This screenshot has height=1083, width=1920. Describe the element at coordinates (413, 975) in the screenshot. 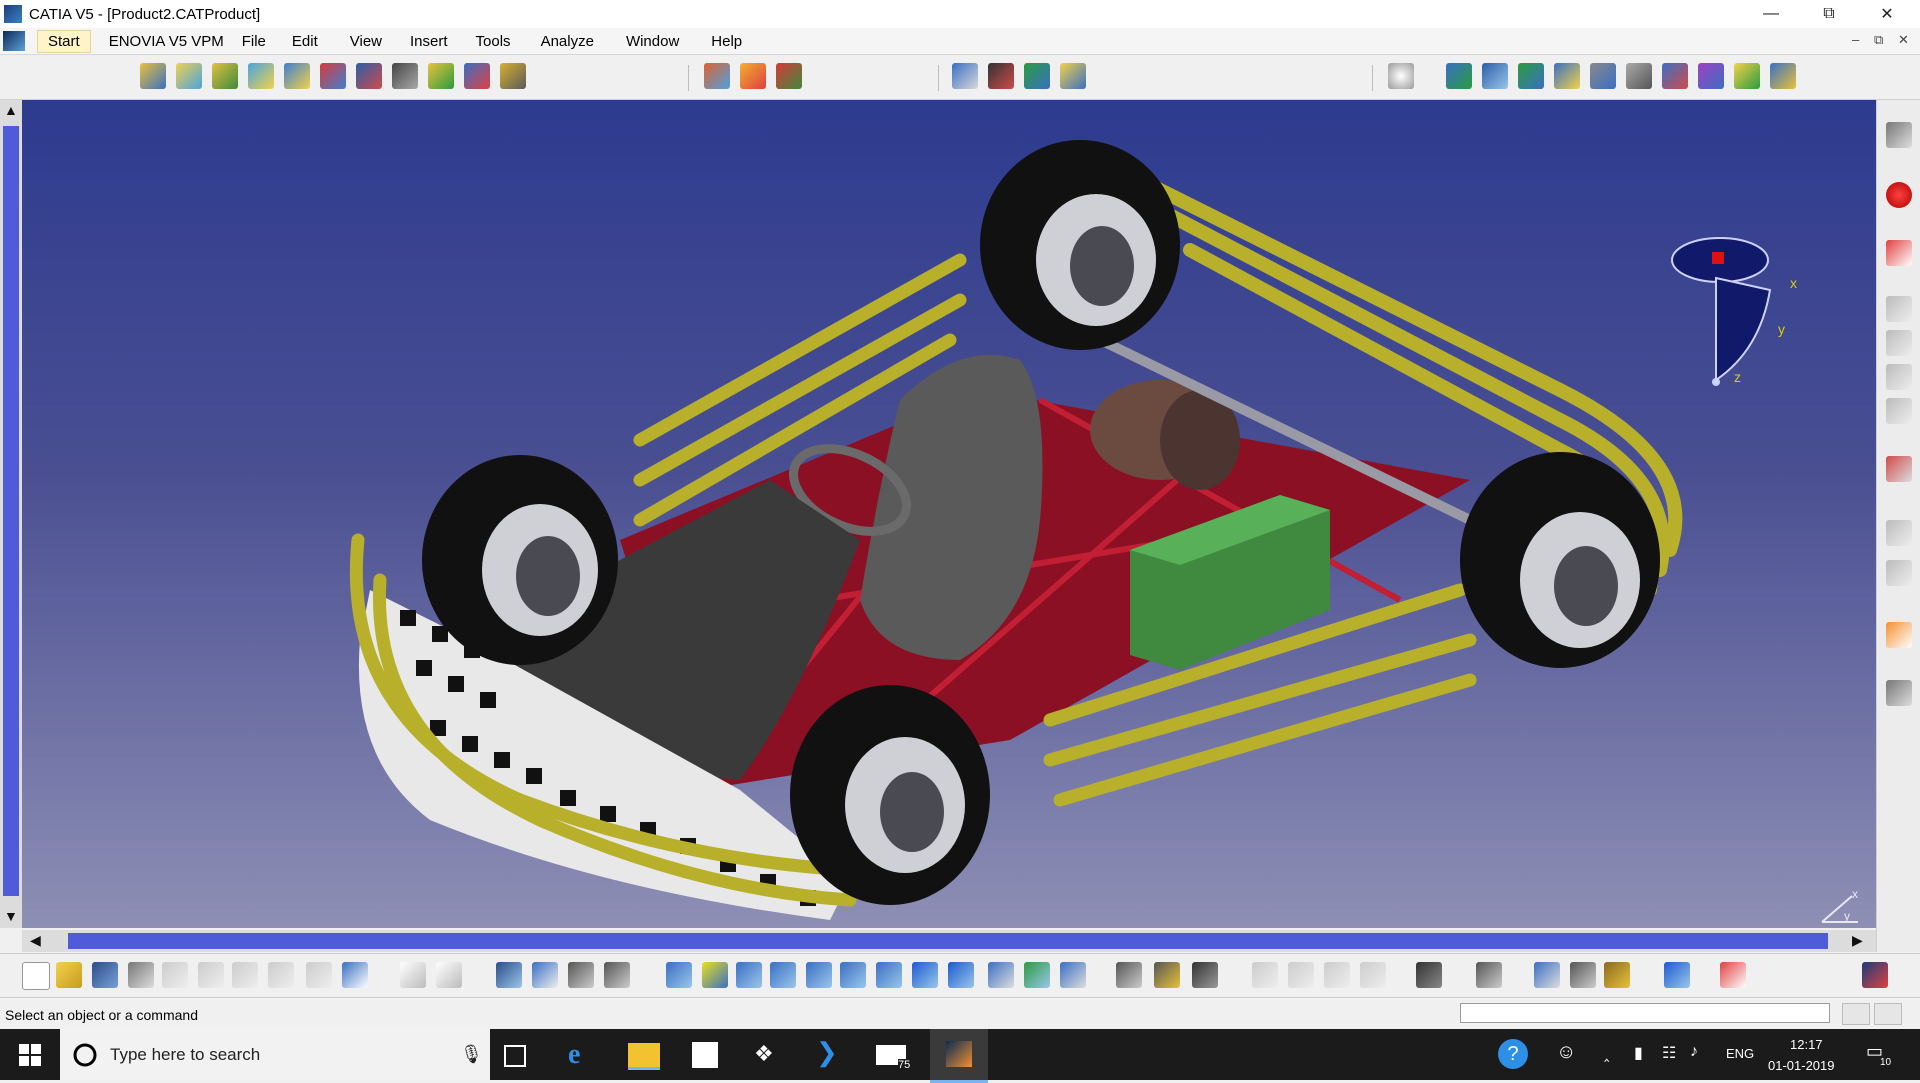

I see `formula-icon` at that location.